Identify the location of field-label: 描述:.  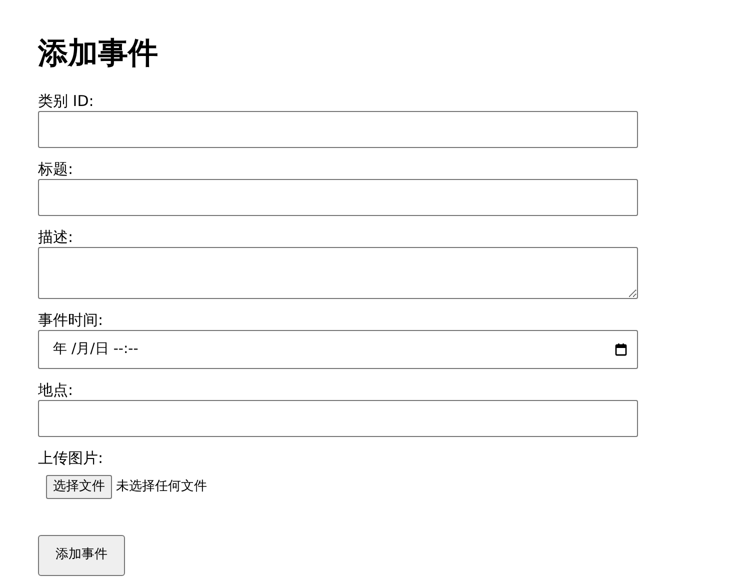
(56, 237).